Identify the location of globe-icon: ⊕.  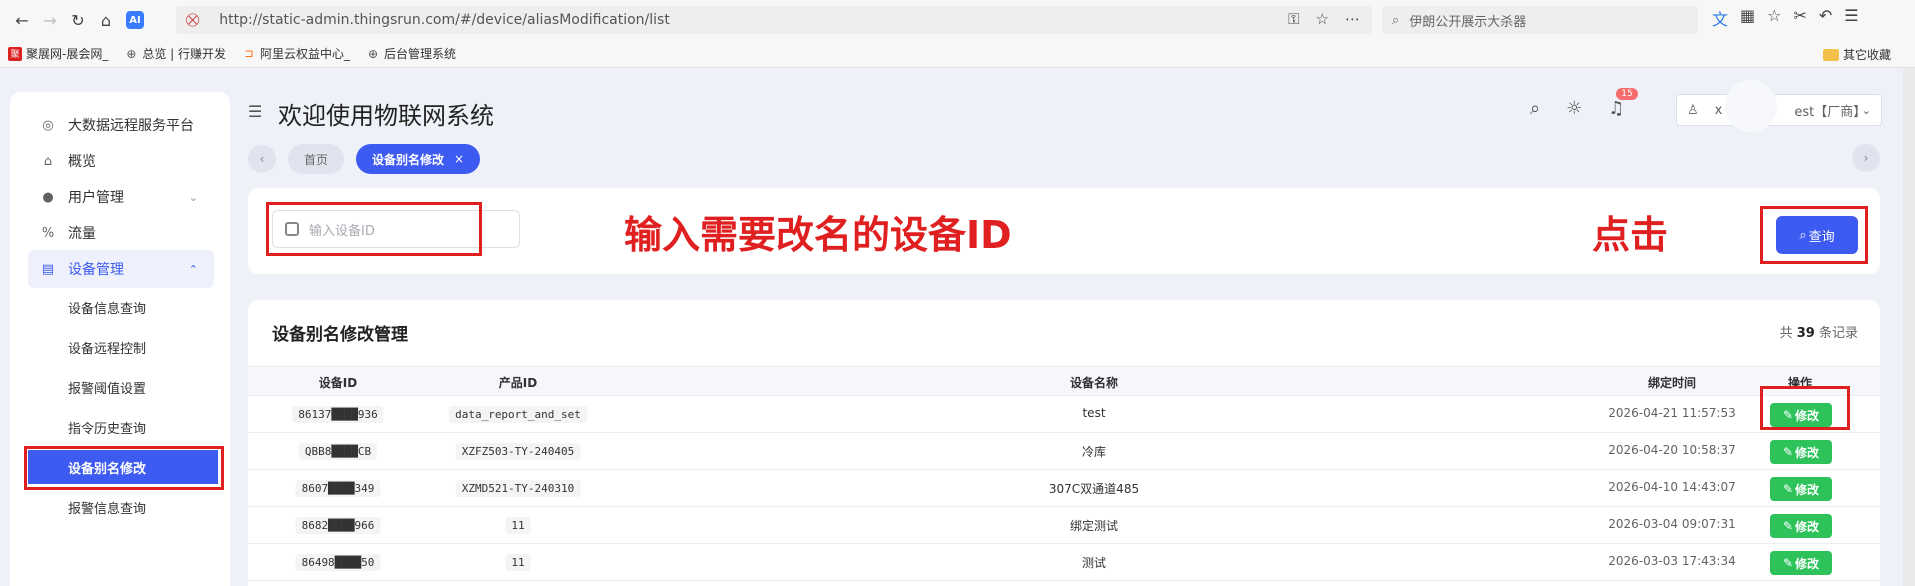
(373, 53).